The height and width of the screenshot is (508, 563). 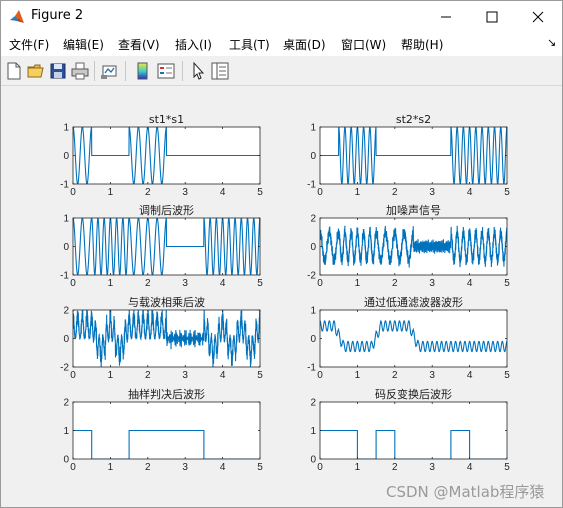 What do you see at coordinates (36, 71) in the screenshot?
I see `open-file-icon` at bounding box center [36, 71].